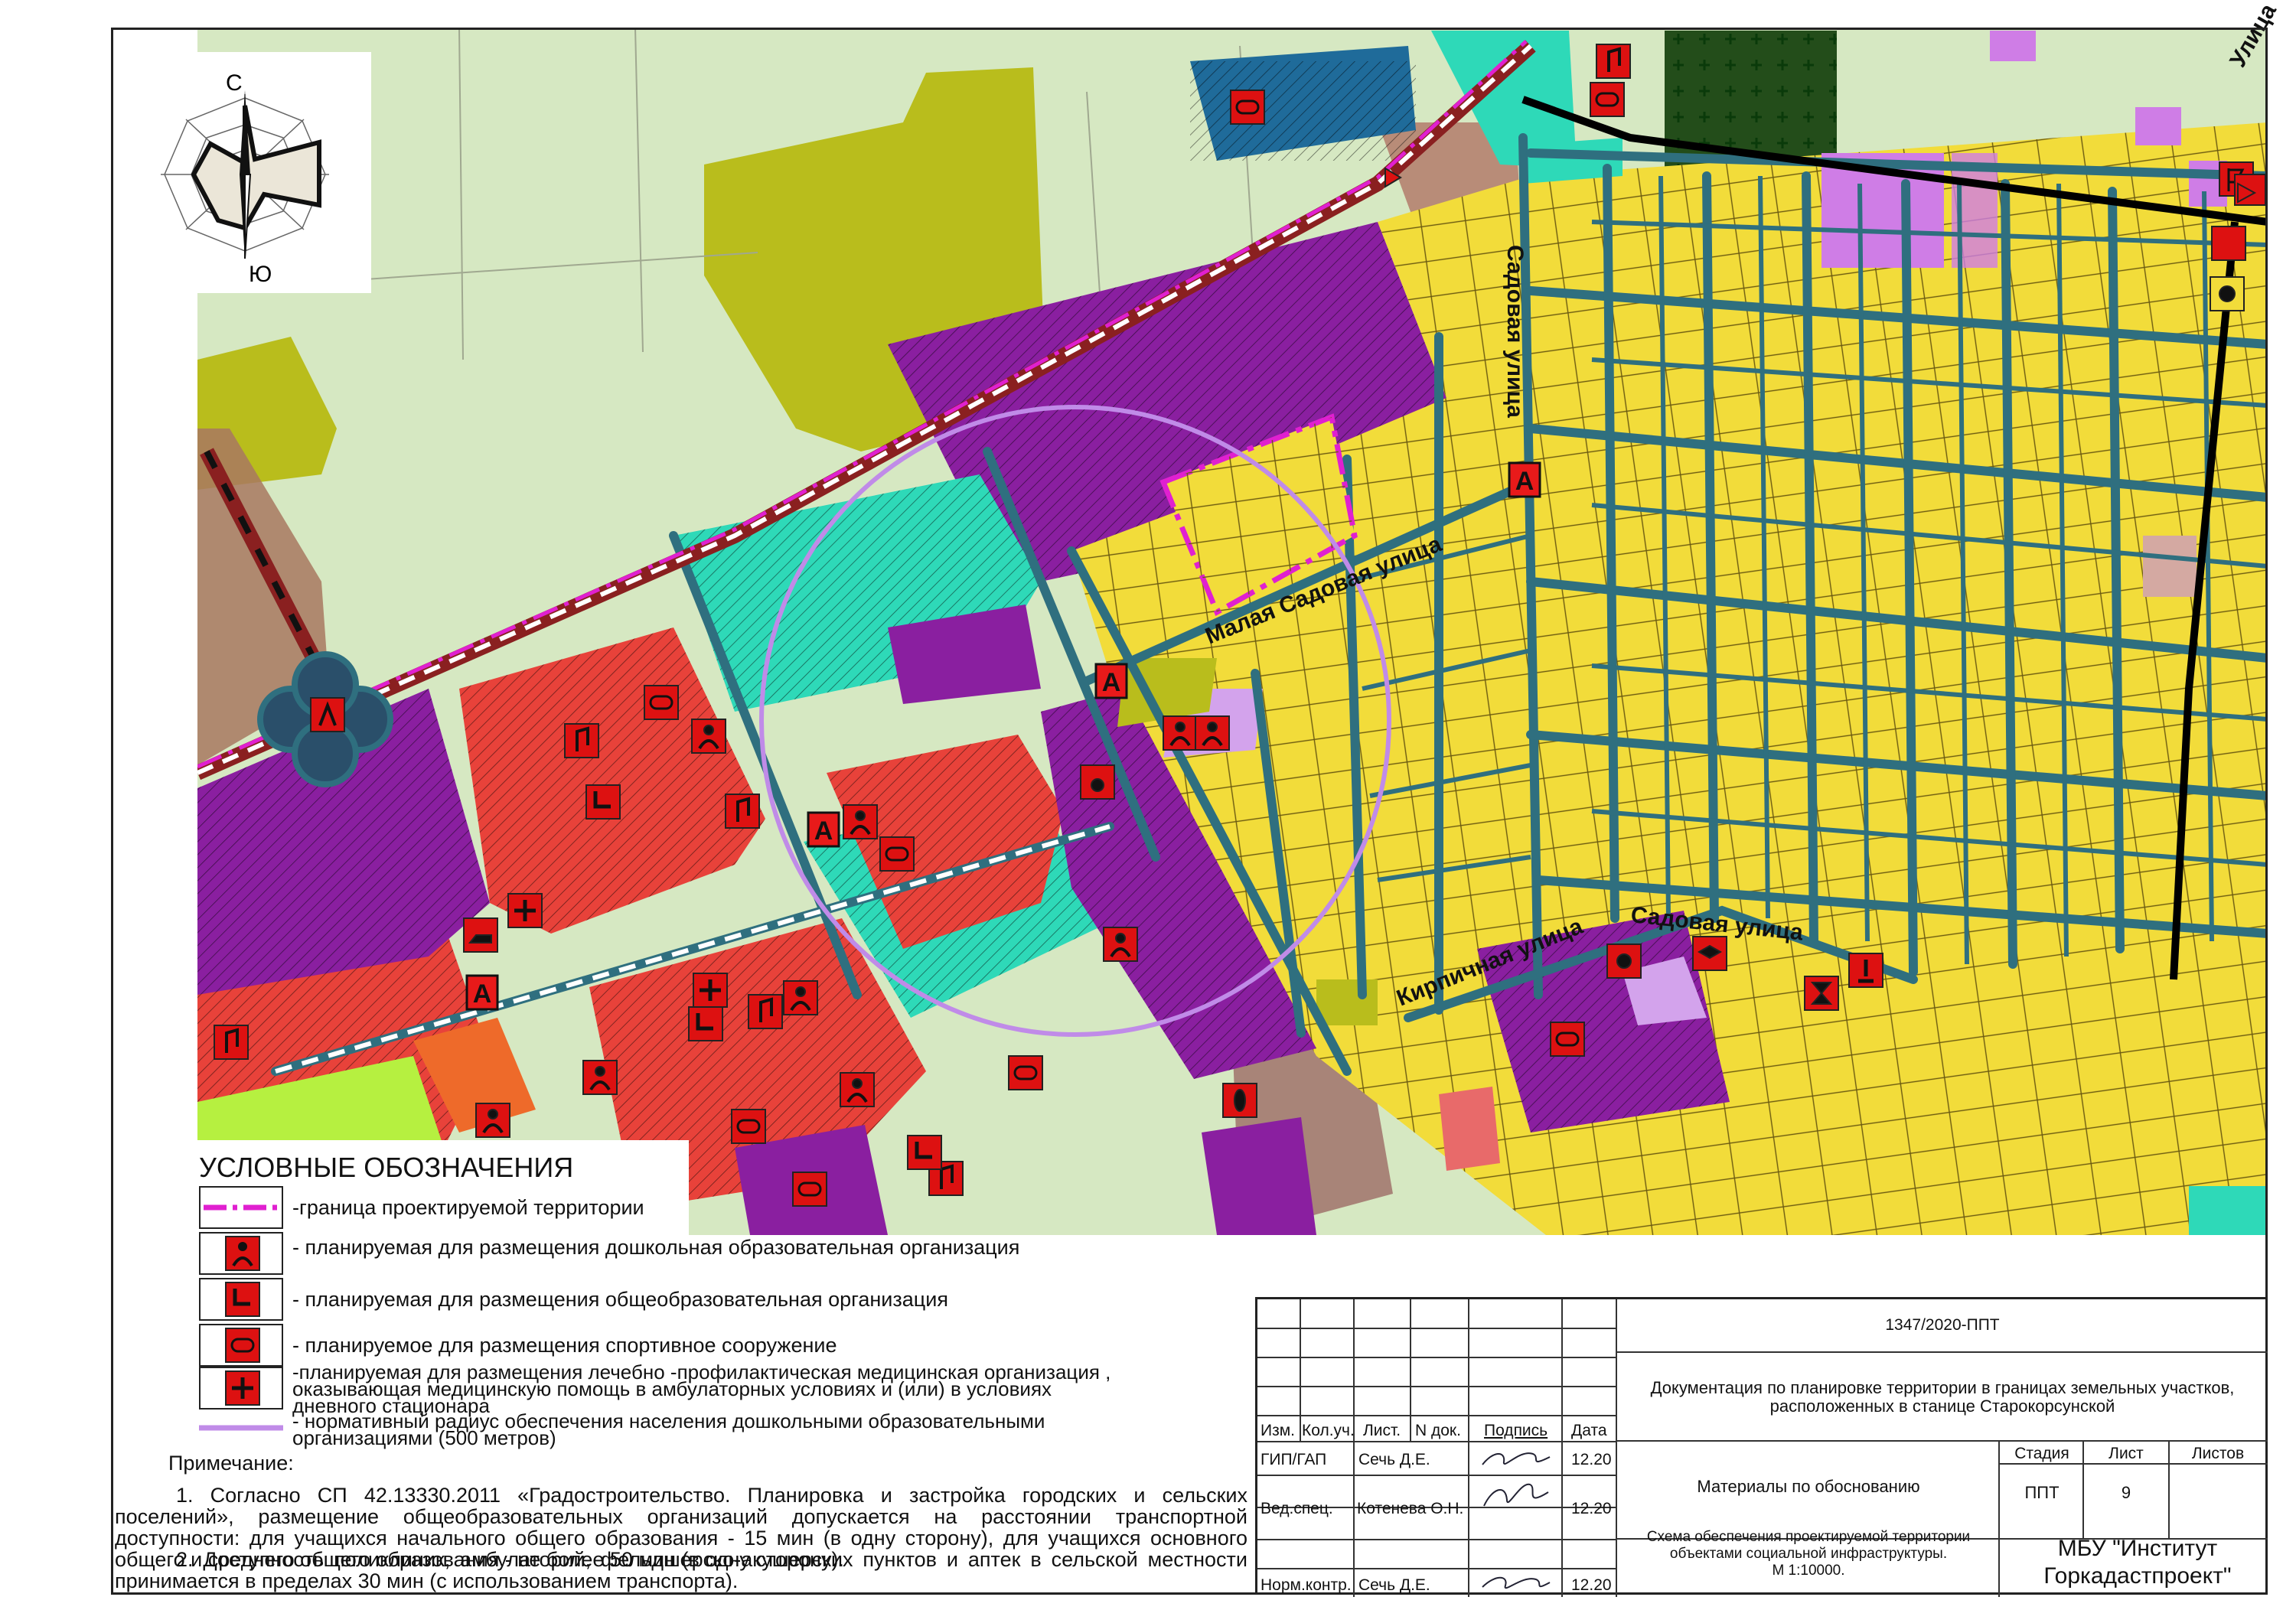  I want to click on signer-role: Вед.спец., so click(1297, 1508).